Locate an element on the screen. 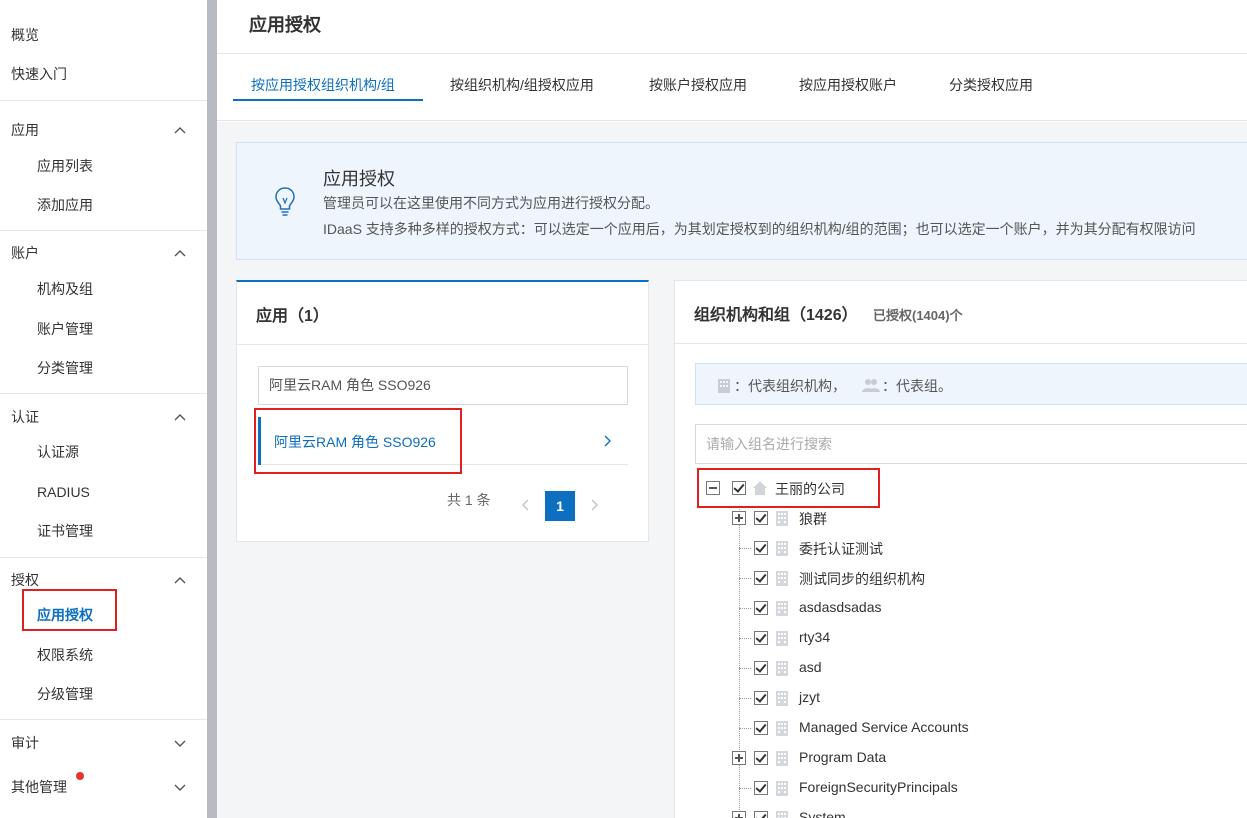 The image size is (1247, 818). tab-account-to-app: 按账户授权应用 is located at coordinates (698, 85).